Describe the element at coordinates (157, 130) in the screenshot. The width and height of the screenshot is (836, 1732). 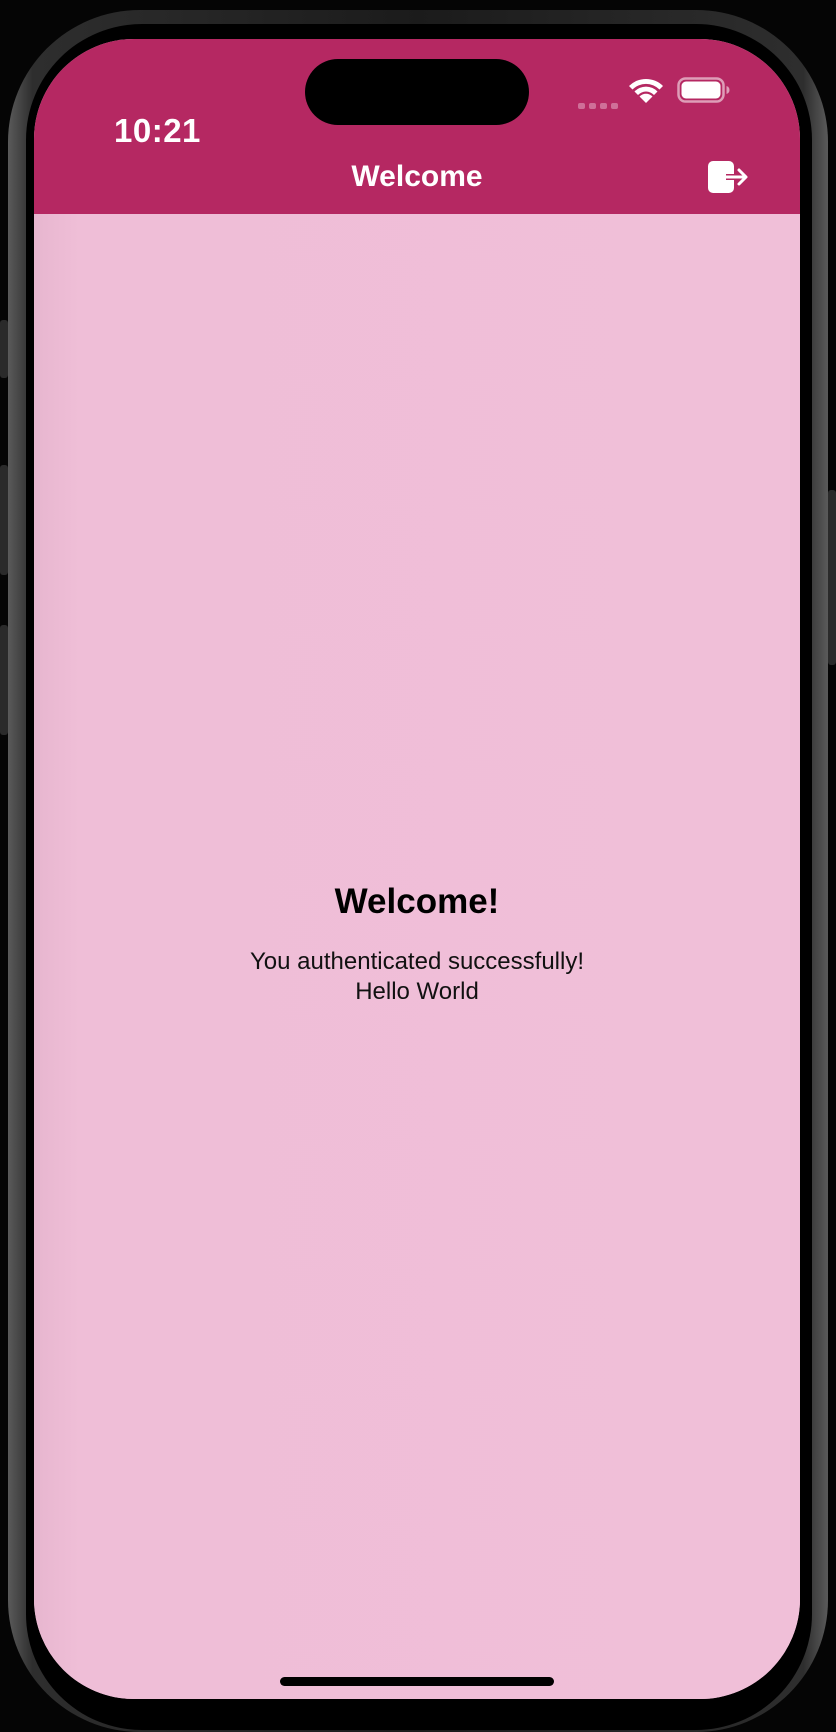
I see `status-time: 10:21` at that location.